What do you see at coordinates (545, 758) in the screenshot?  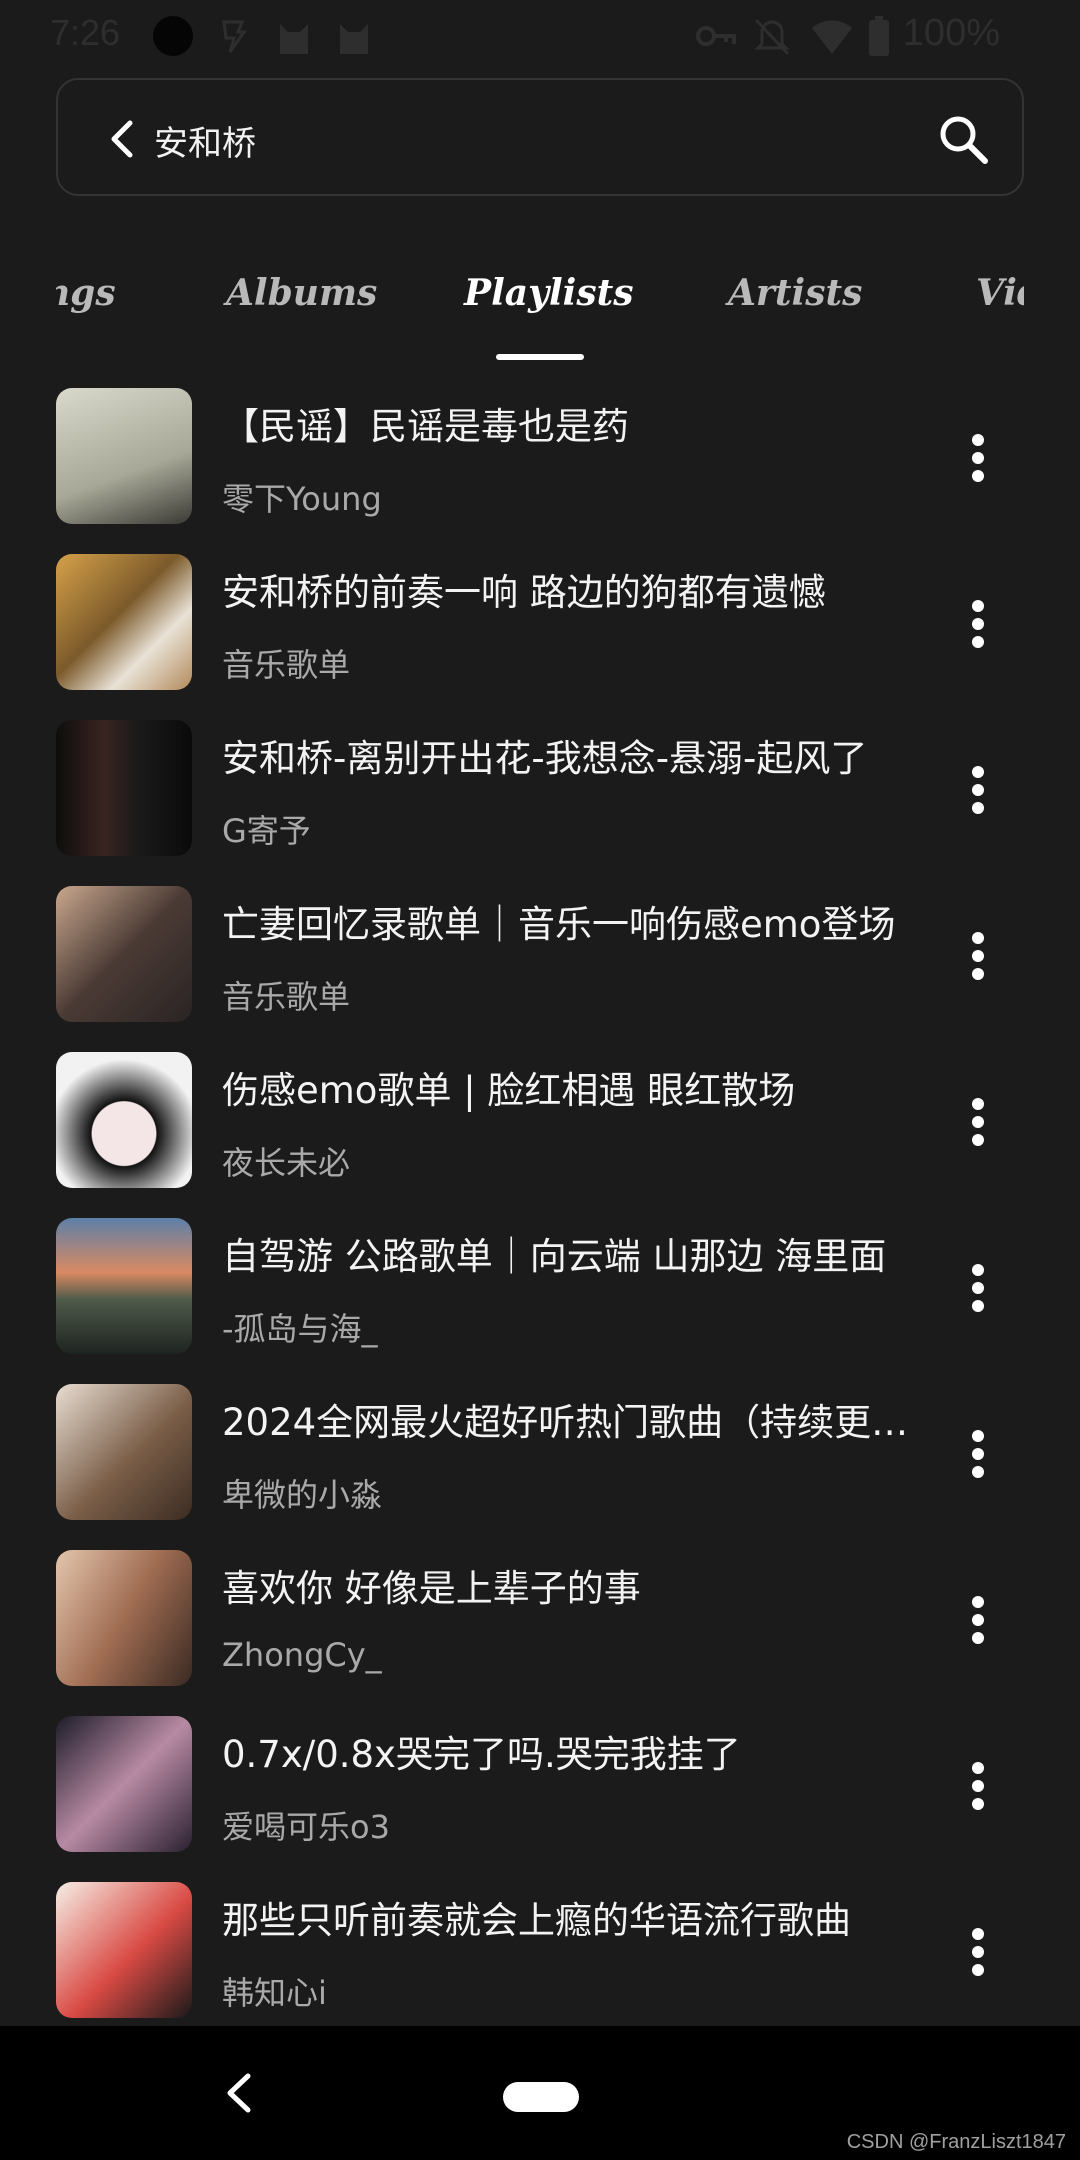 I see `playlist-title: 安和桥-离别开出花-我想念-悬溺-起风了` at bounding box center [545, 758].